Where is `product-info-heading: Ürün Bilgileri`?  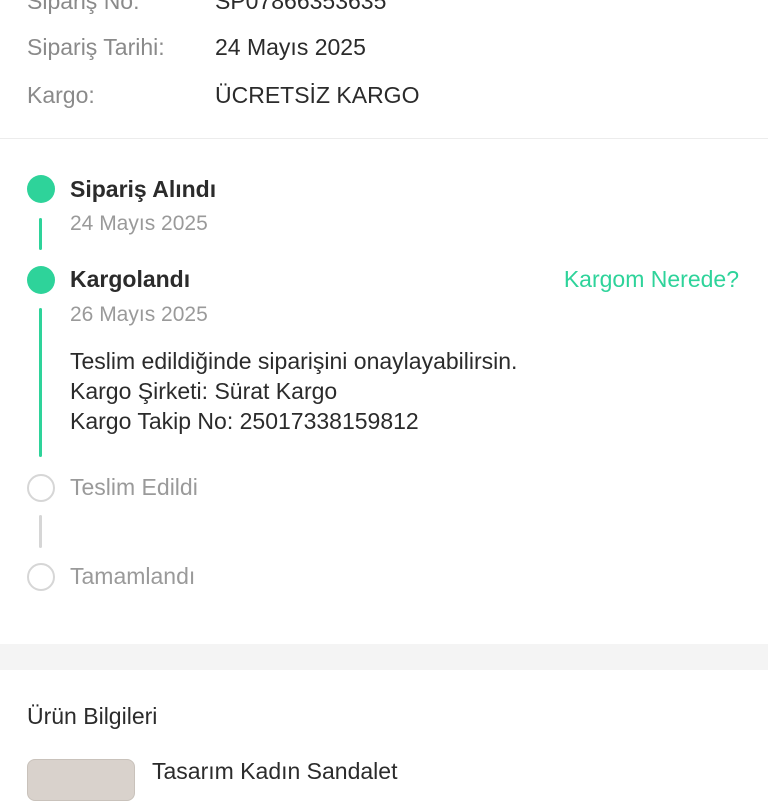
product-info-heading: Ürün Bilgileri is located at coordinates (92, 716).